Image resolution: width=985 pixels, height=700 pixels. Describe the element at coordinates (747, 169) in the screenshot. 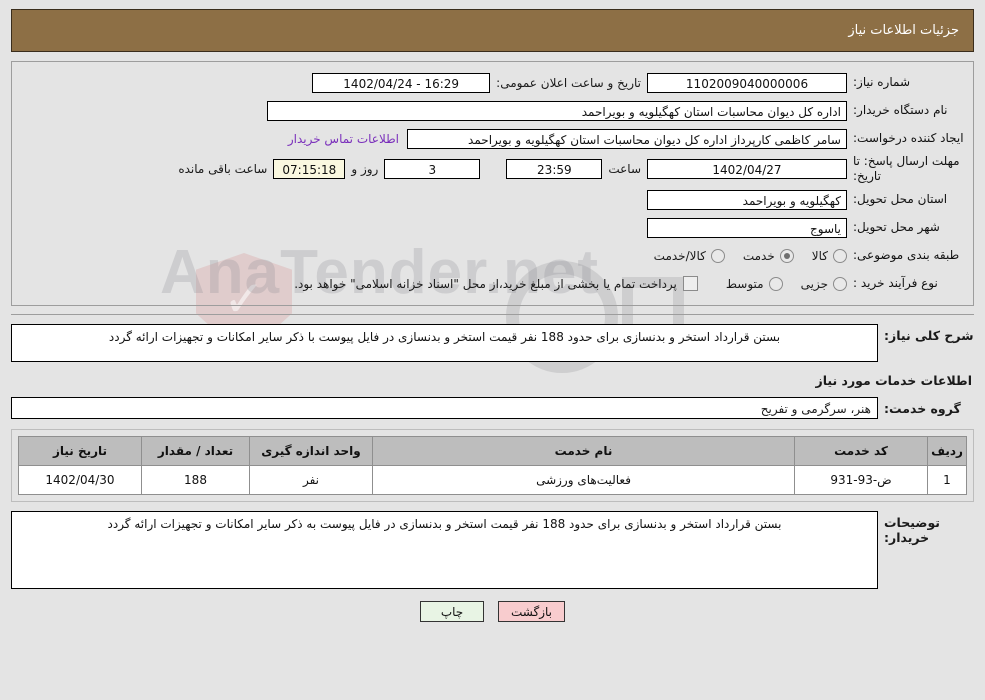

I see `deadline-date-field: 1402/04/27` at that location.